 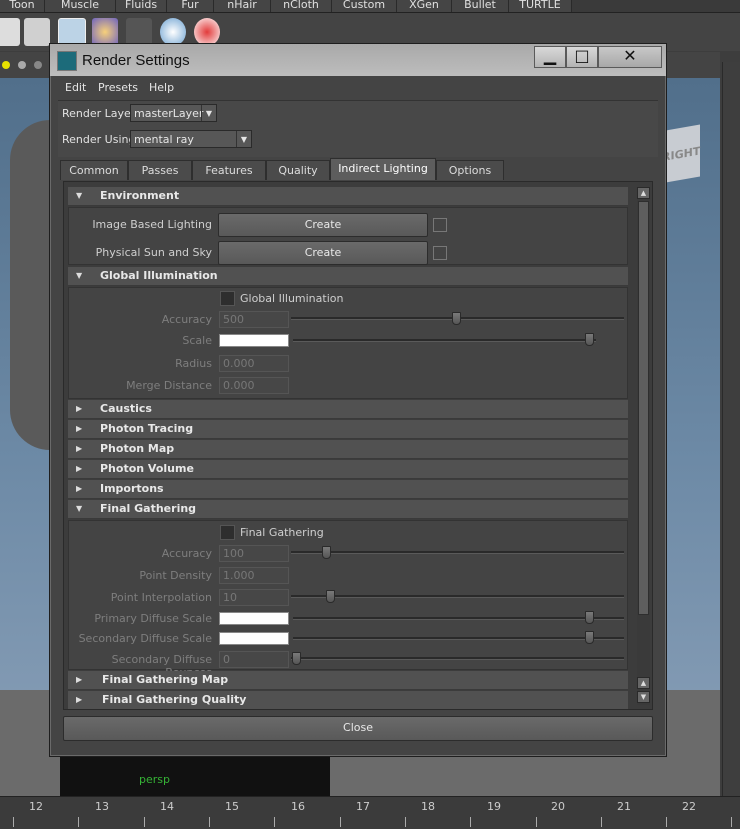 I want to click on gi-checkbox, so click(x=227, y=298).